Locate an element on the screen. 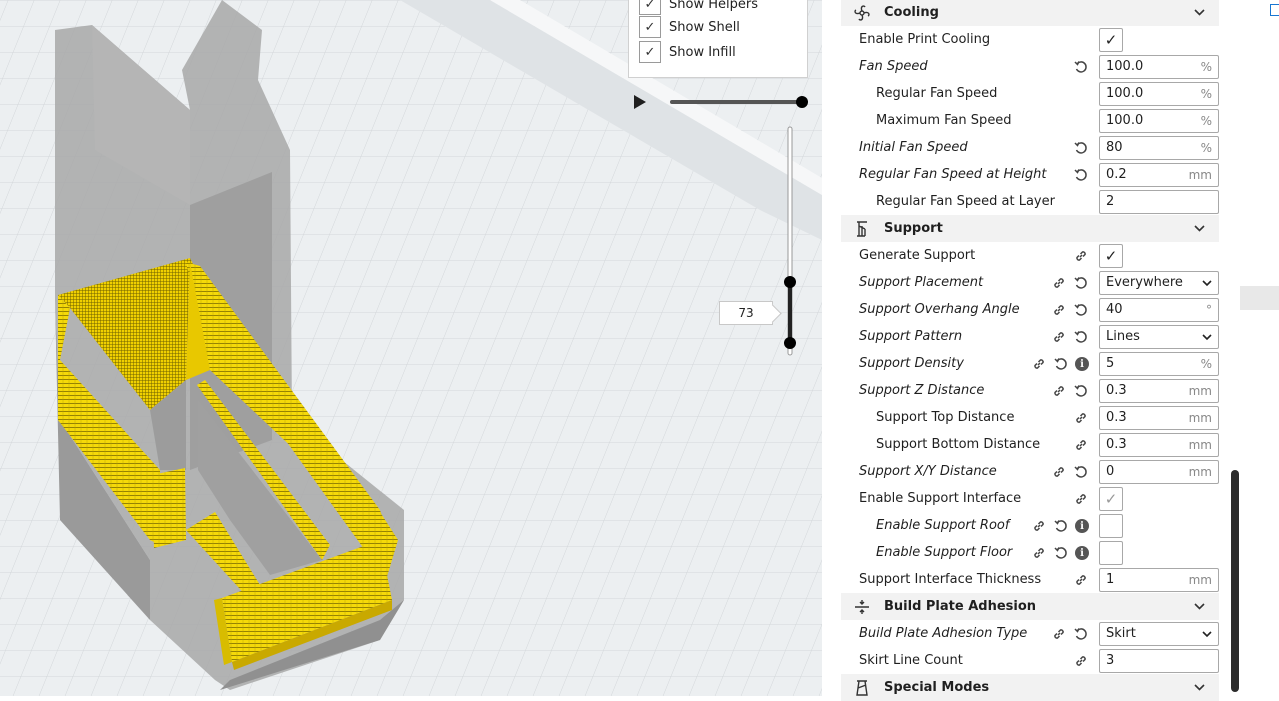 Image resolution: width=1279 pixels, height=701 pixels. setting-build-plate-adhesion-type: Build Plate Adhesion Type Skirt is located at coordinates (1031, 633).